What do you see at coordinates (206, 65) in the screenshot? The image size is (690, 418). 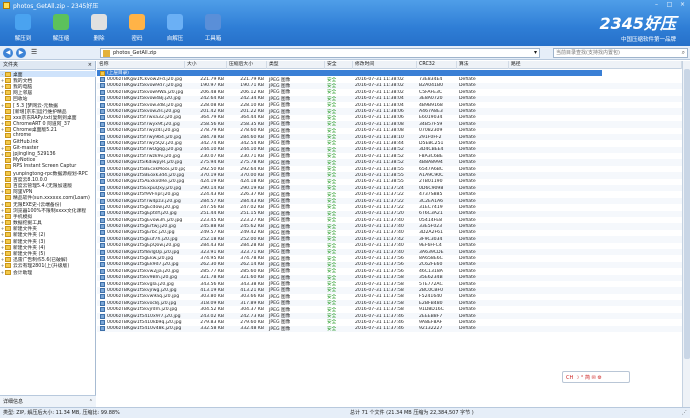 I see `column-header-cell: 大小` at bounding box center [206, 65].